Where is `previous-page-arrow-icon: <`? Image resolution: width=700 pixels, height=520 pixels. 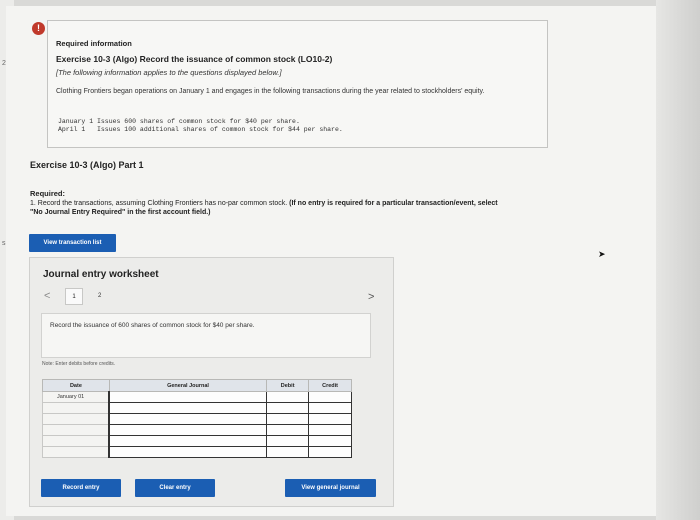
previous-page-arrow-icon: < is located at coordinates (47, 296).